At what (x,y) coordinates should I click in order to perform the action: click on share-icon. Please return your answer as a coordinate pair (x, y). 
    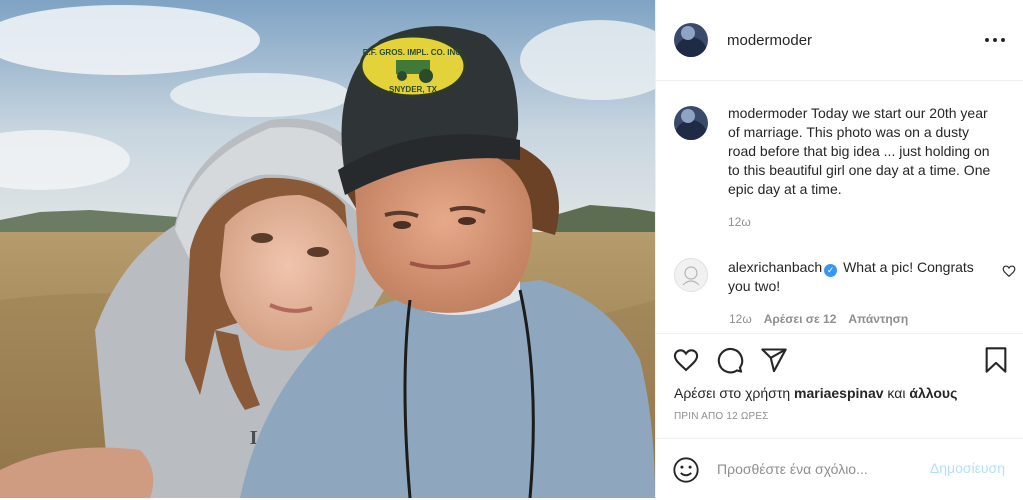
    Looking at the image, I should click on (774, 360).